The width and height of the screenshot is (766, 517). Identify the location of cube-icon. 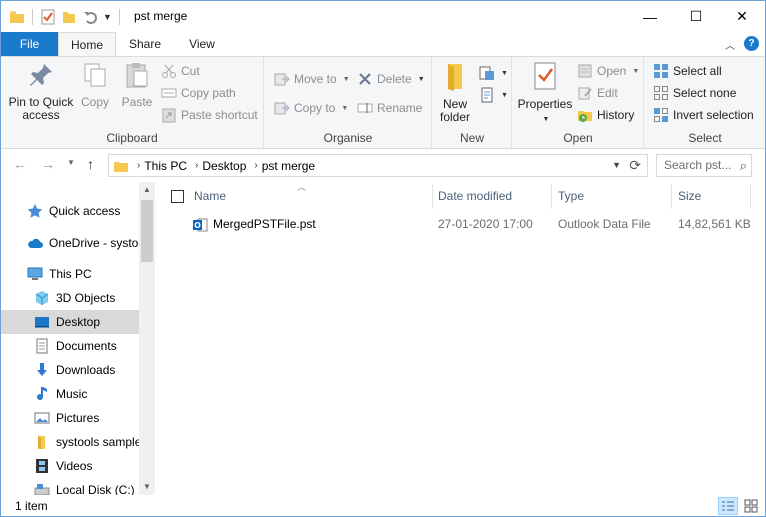
(42, 298).